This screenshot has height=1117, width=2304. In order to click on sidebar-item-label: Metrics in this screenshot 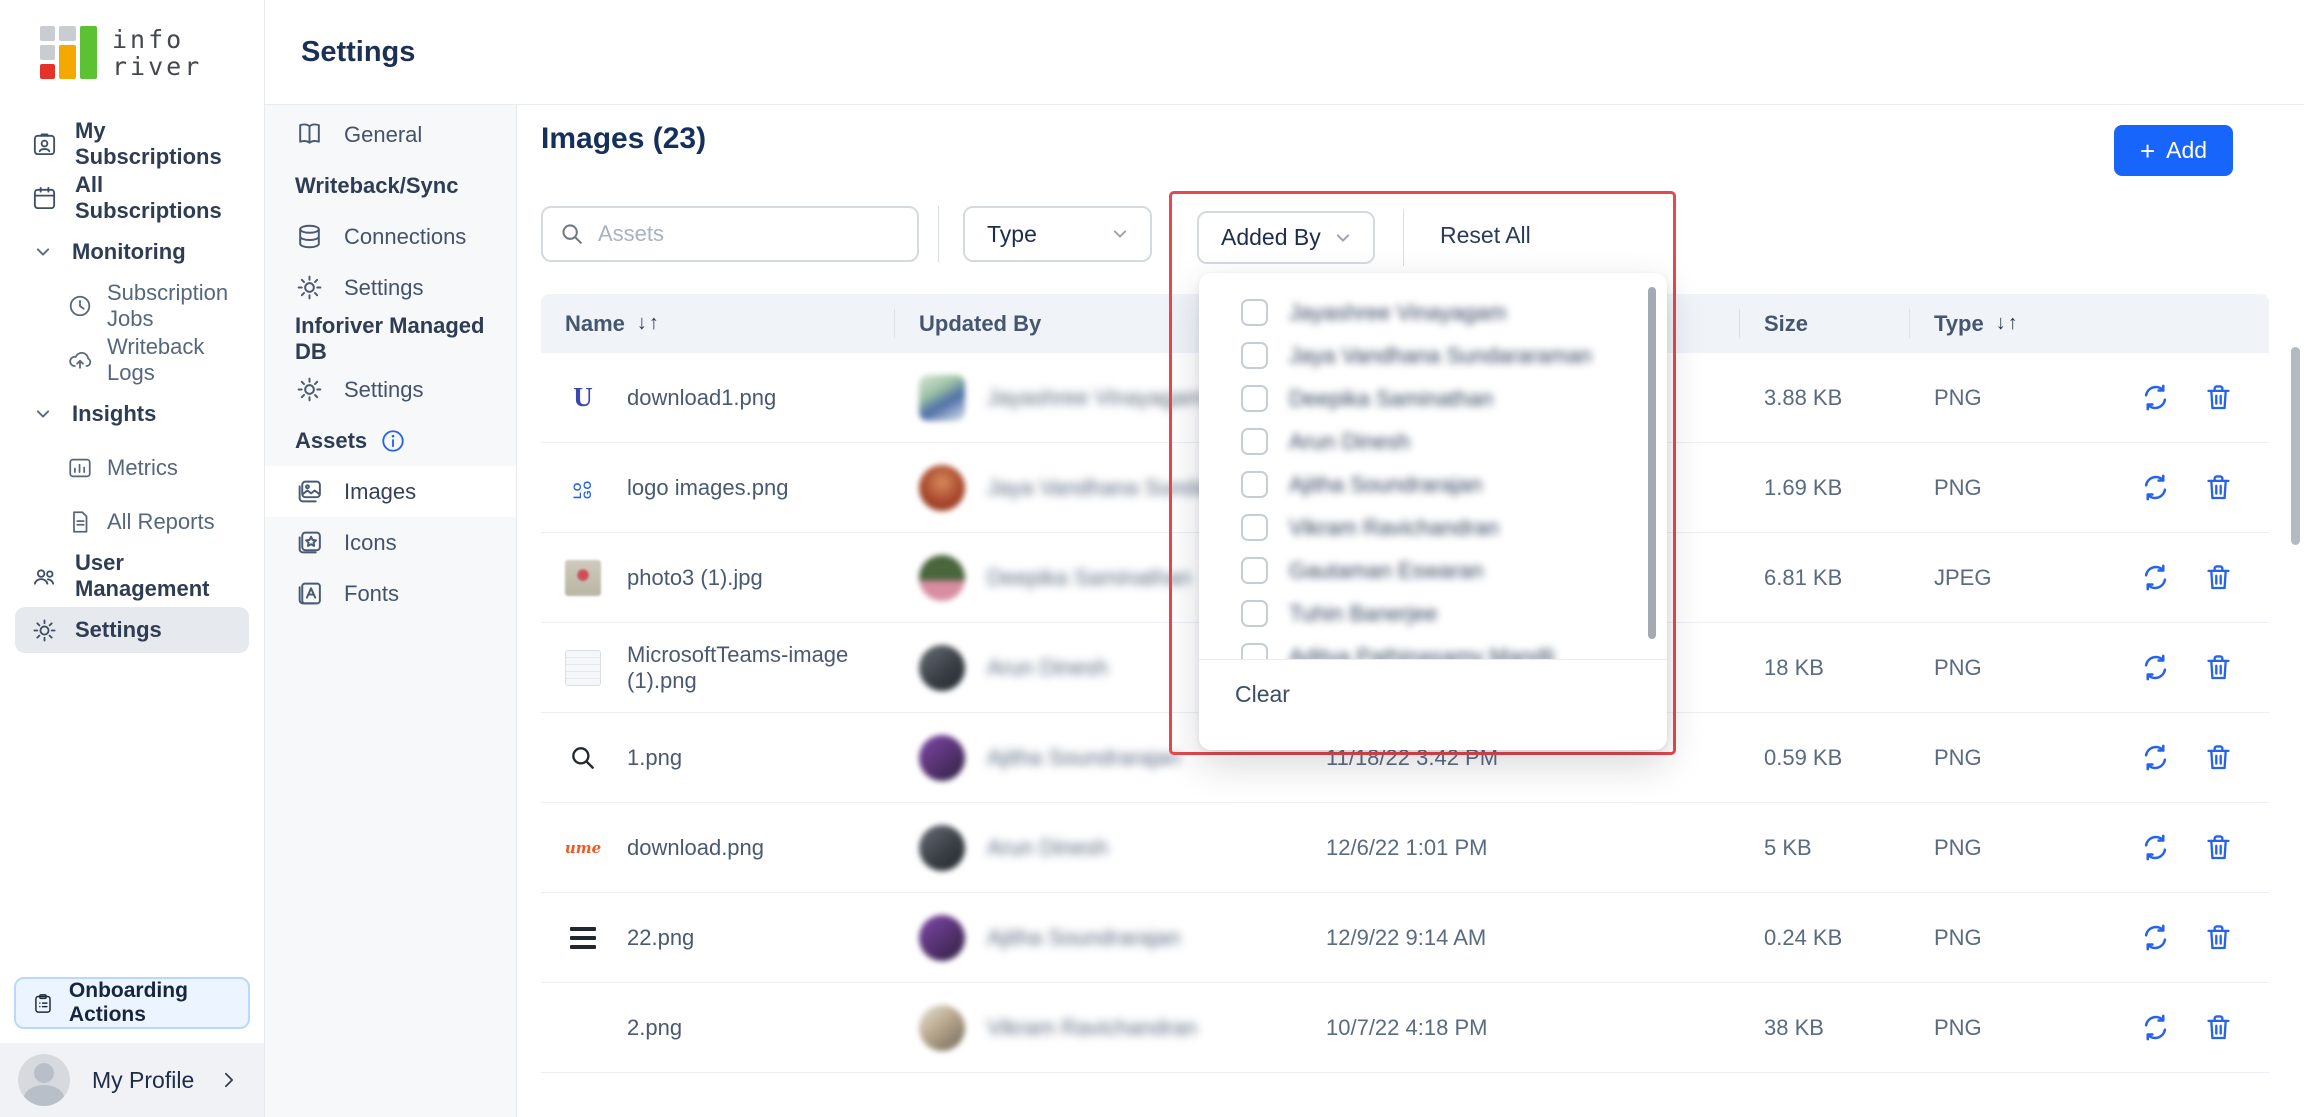, I will do `click(142, 467)`.